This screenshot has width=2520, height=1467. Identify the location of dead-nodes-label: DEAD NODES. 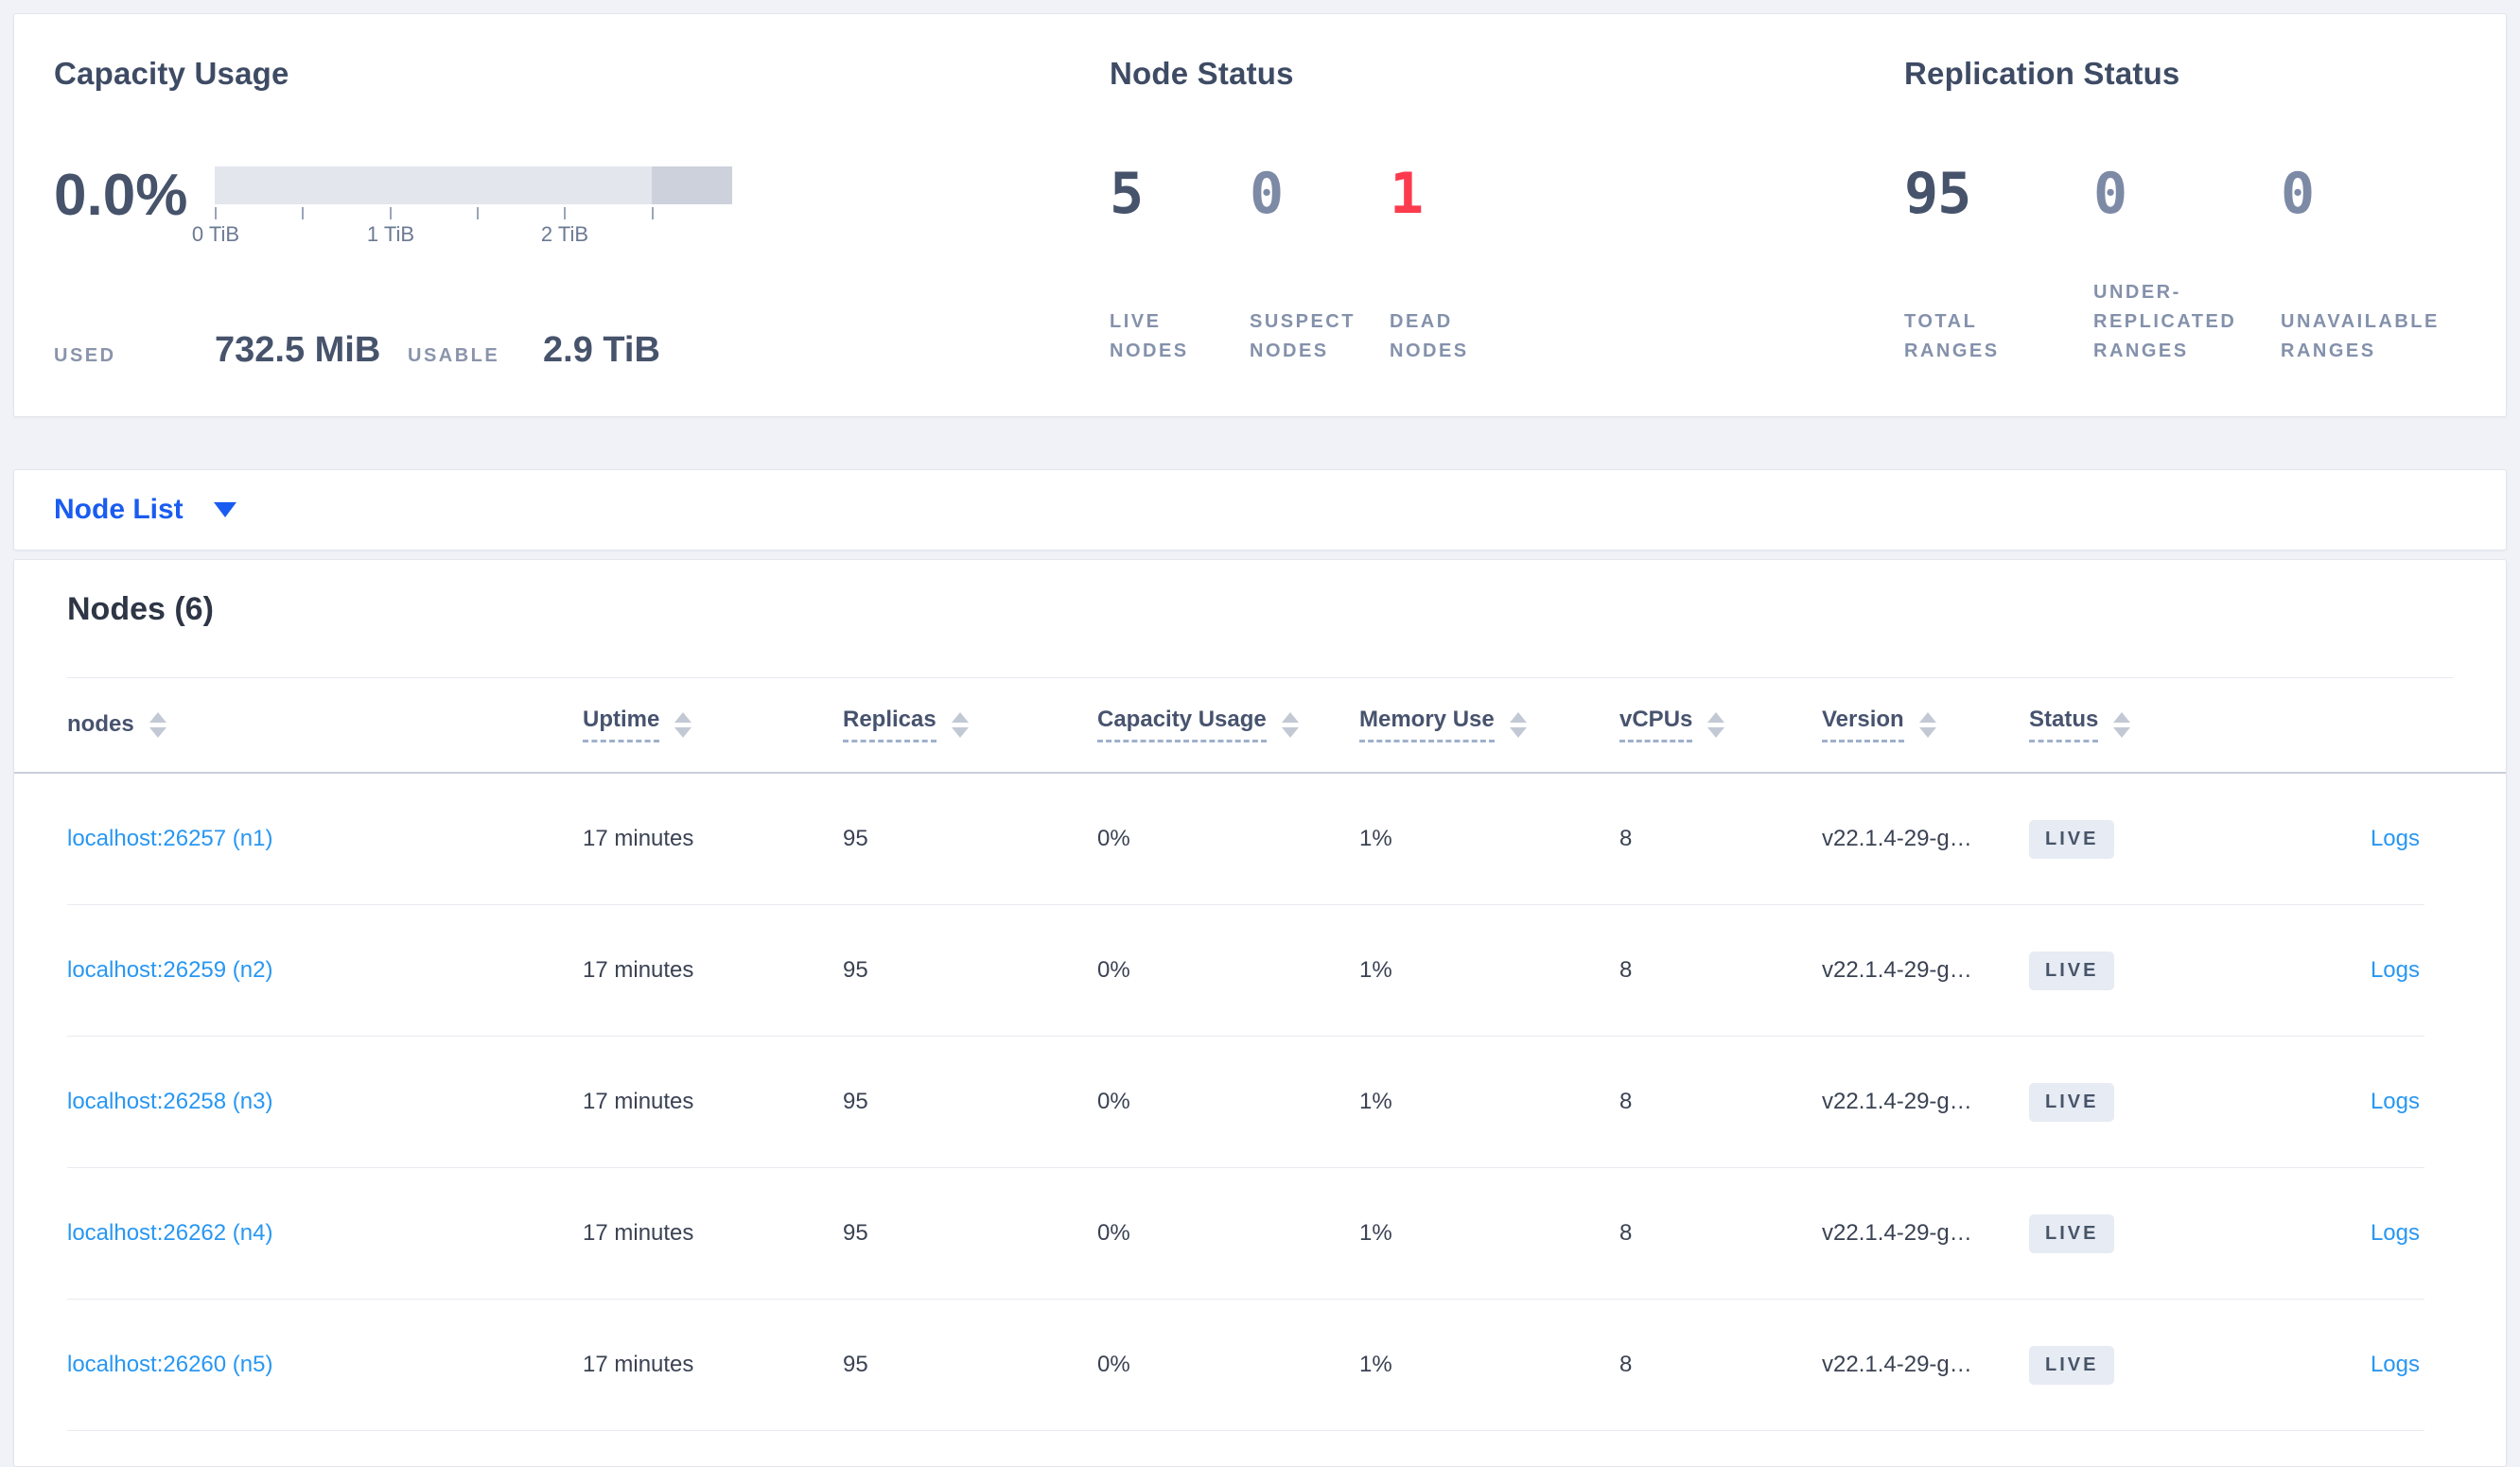
(1429, 336).